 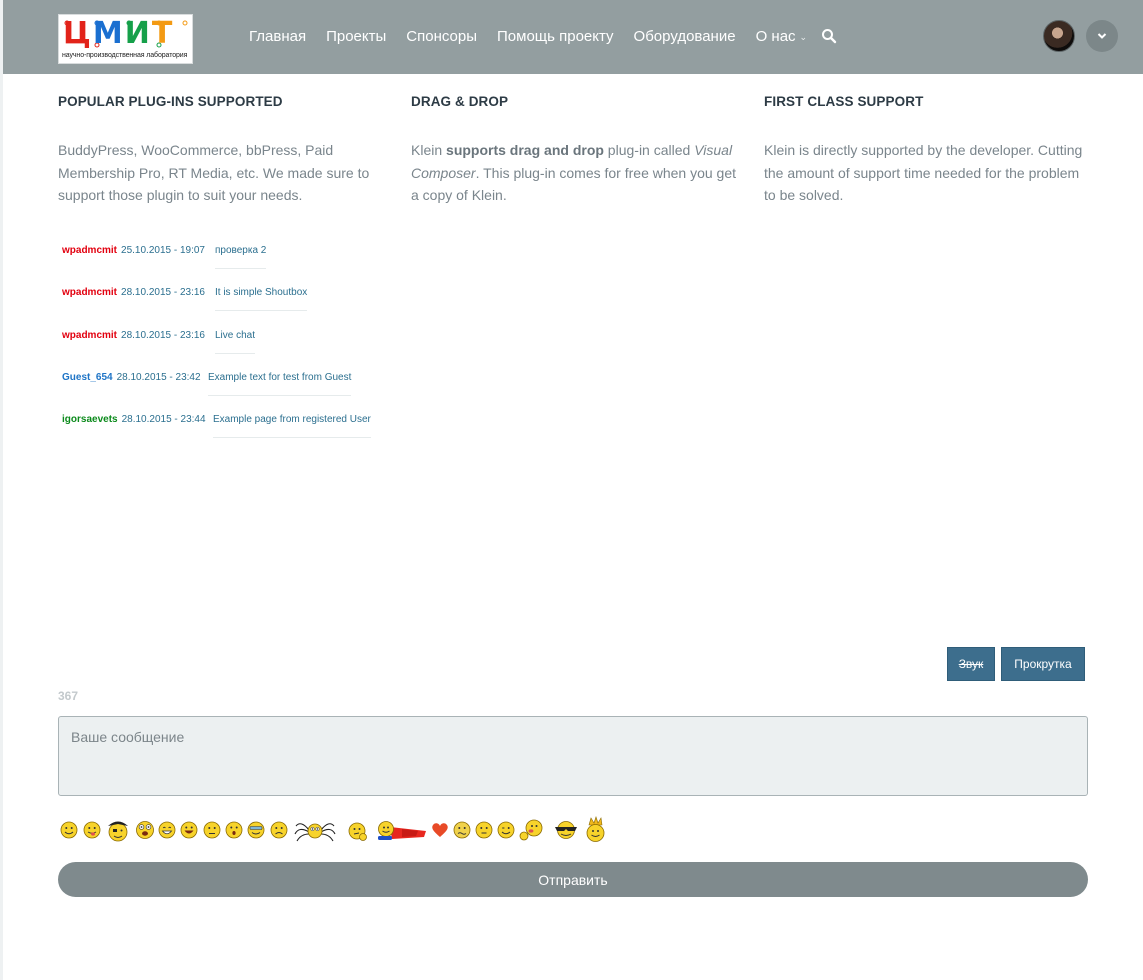 I want to click on search-icon, so click(x=829, y=36).